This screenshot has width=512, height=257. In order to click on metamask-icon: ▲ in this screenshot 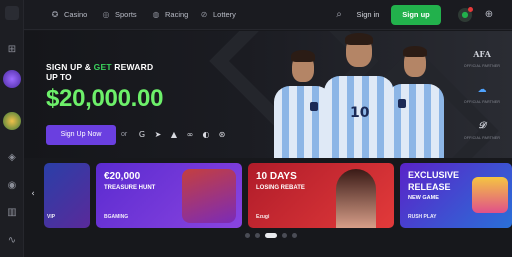, I will do `click(174, 135)`.